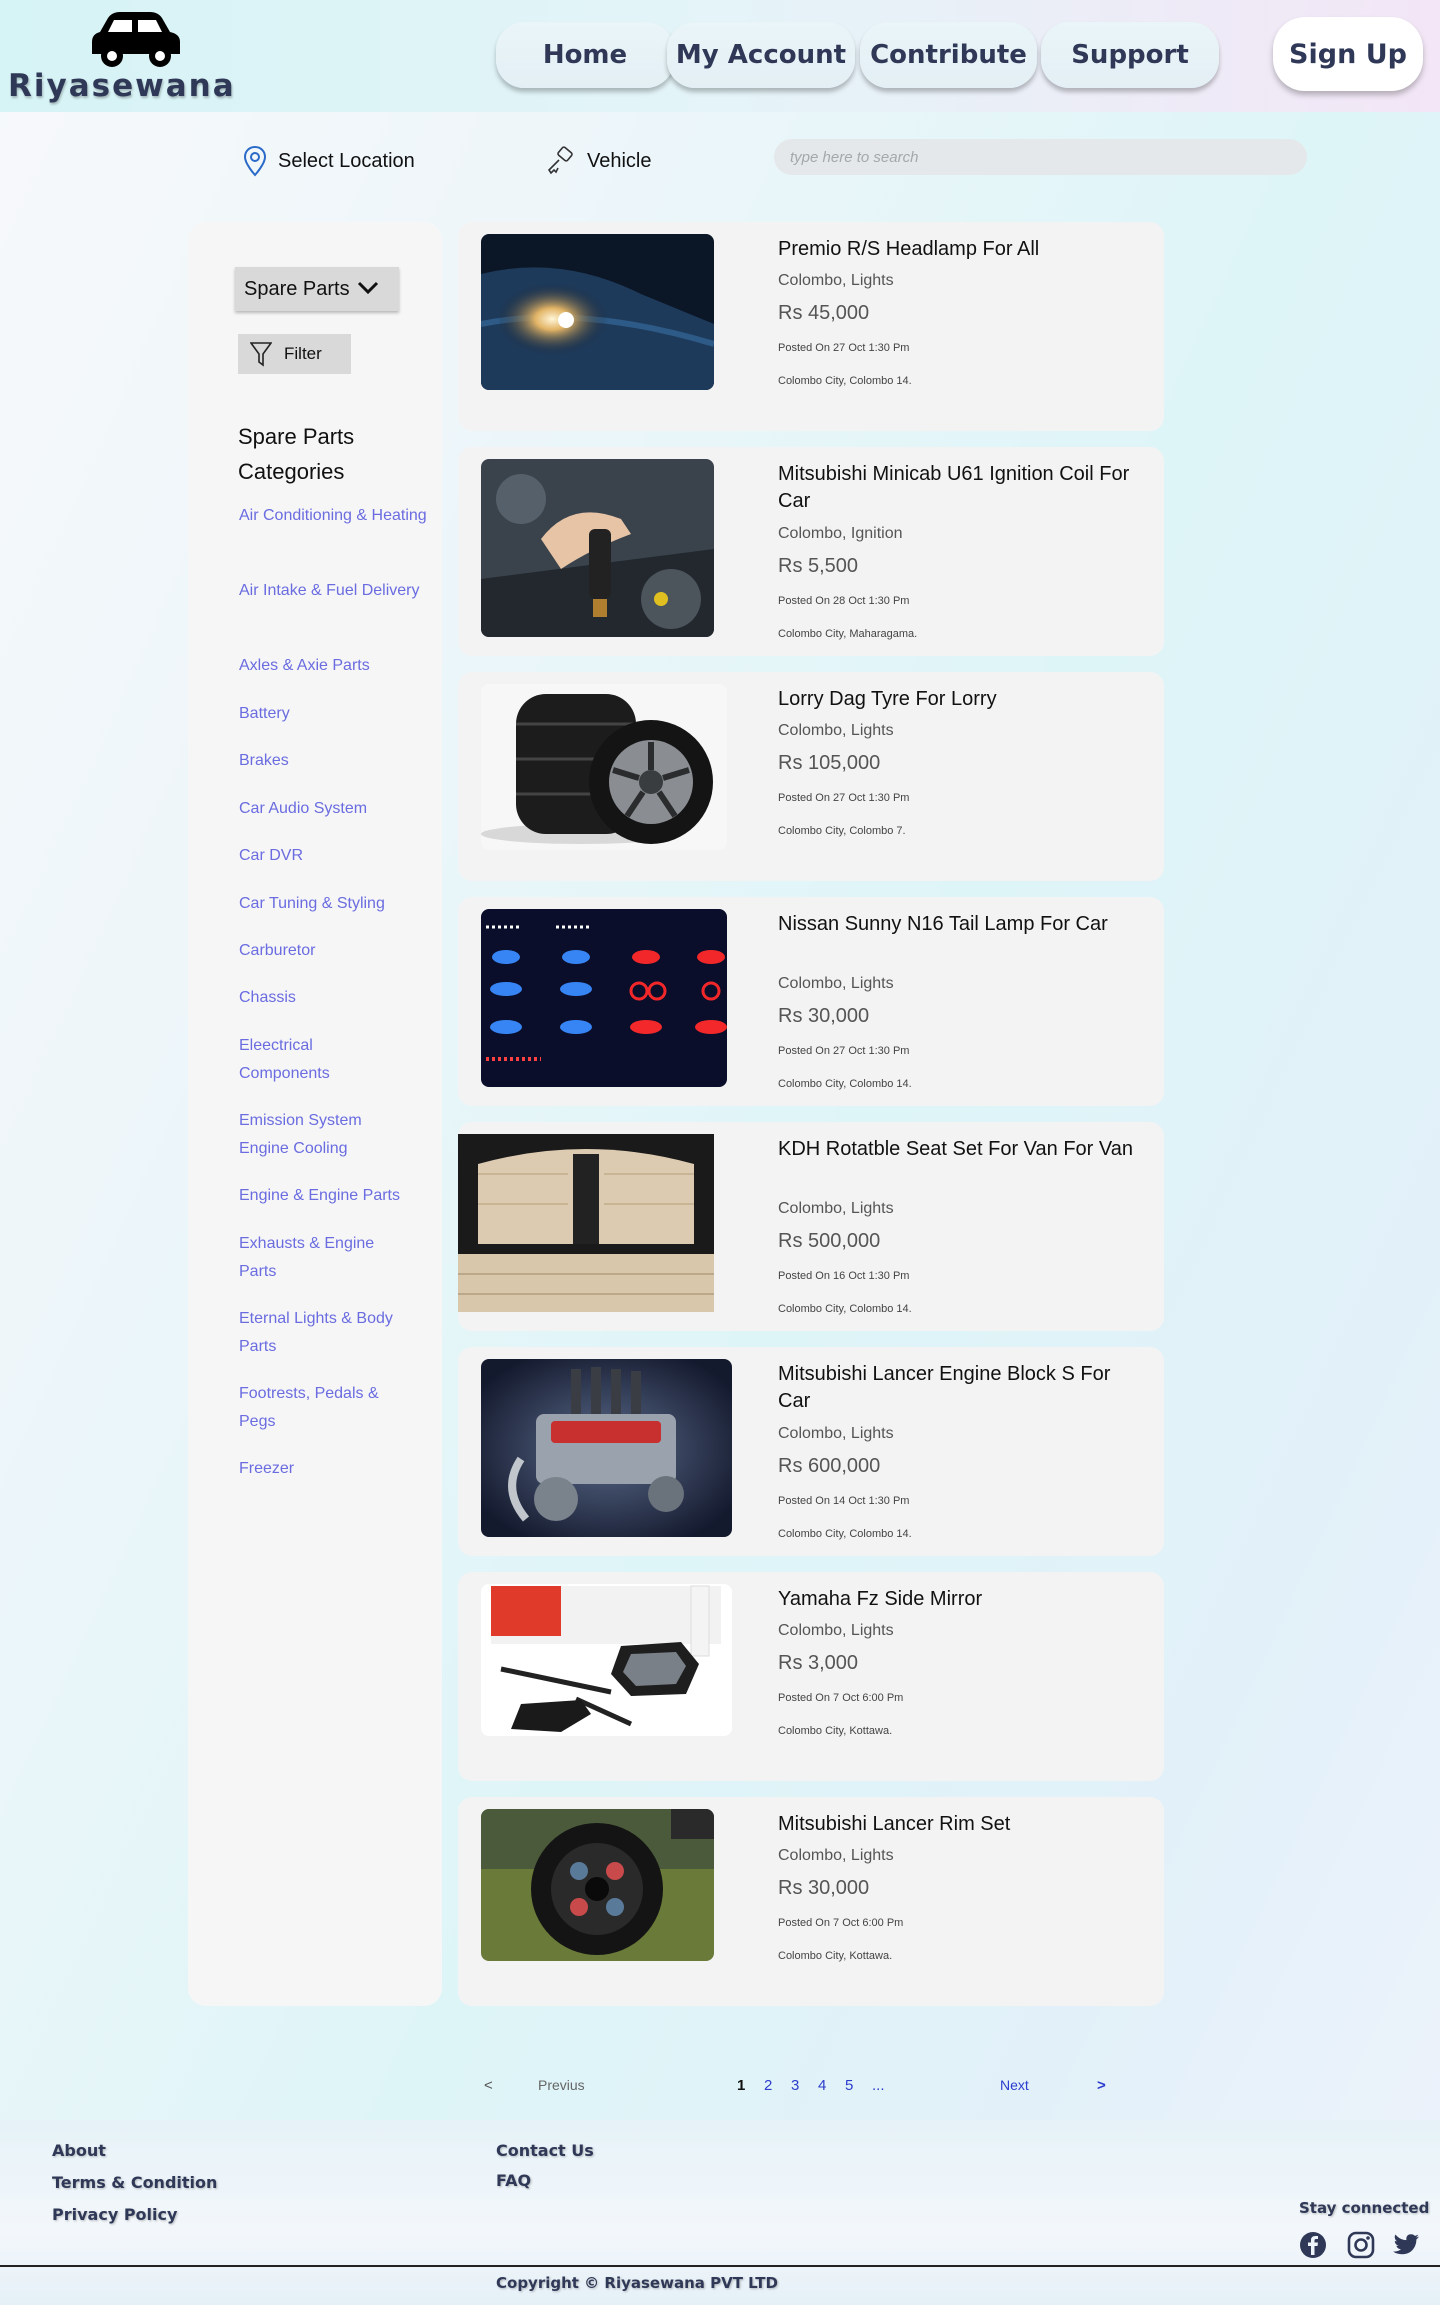  What do you see at coordinates (1040, 157) in the screenshot?
I see `search-input` at bounding box center [1040, 157].